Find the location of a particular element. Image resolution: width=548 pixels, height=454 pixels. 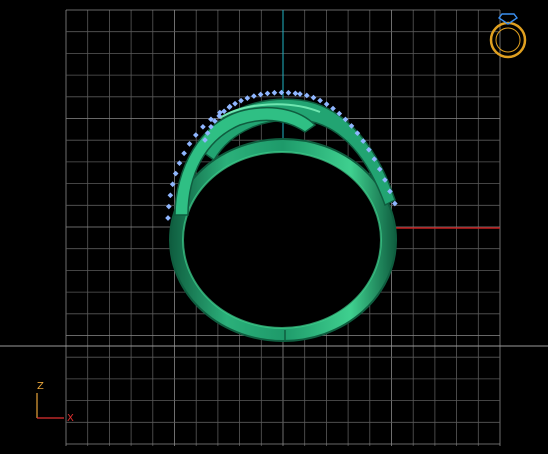

x-axis-label: X is located at coordinates (70, 418).